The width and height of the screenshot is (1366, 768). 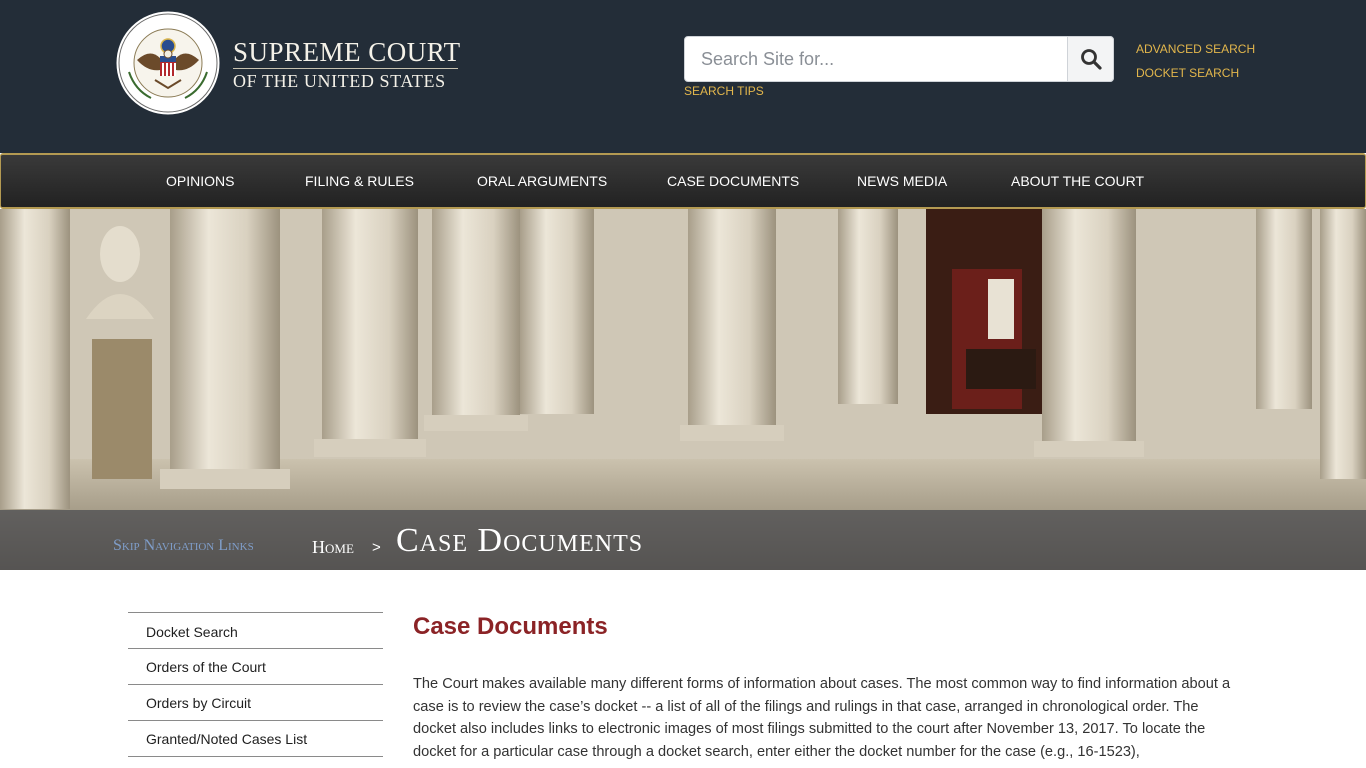 I want to click on search-button, so click(x=1090, y=59).